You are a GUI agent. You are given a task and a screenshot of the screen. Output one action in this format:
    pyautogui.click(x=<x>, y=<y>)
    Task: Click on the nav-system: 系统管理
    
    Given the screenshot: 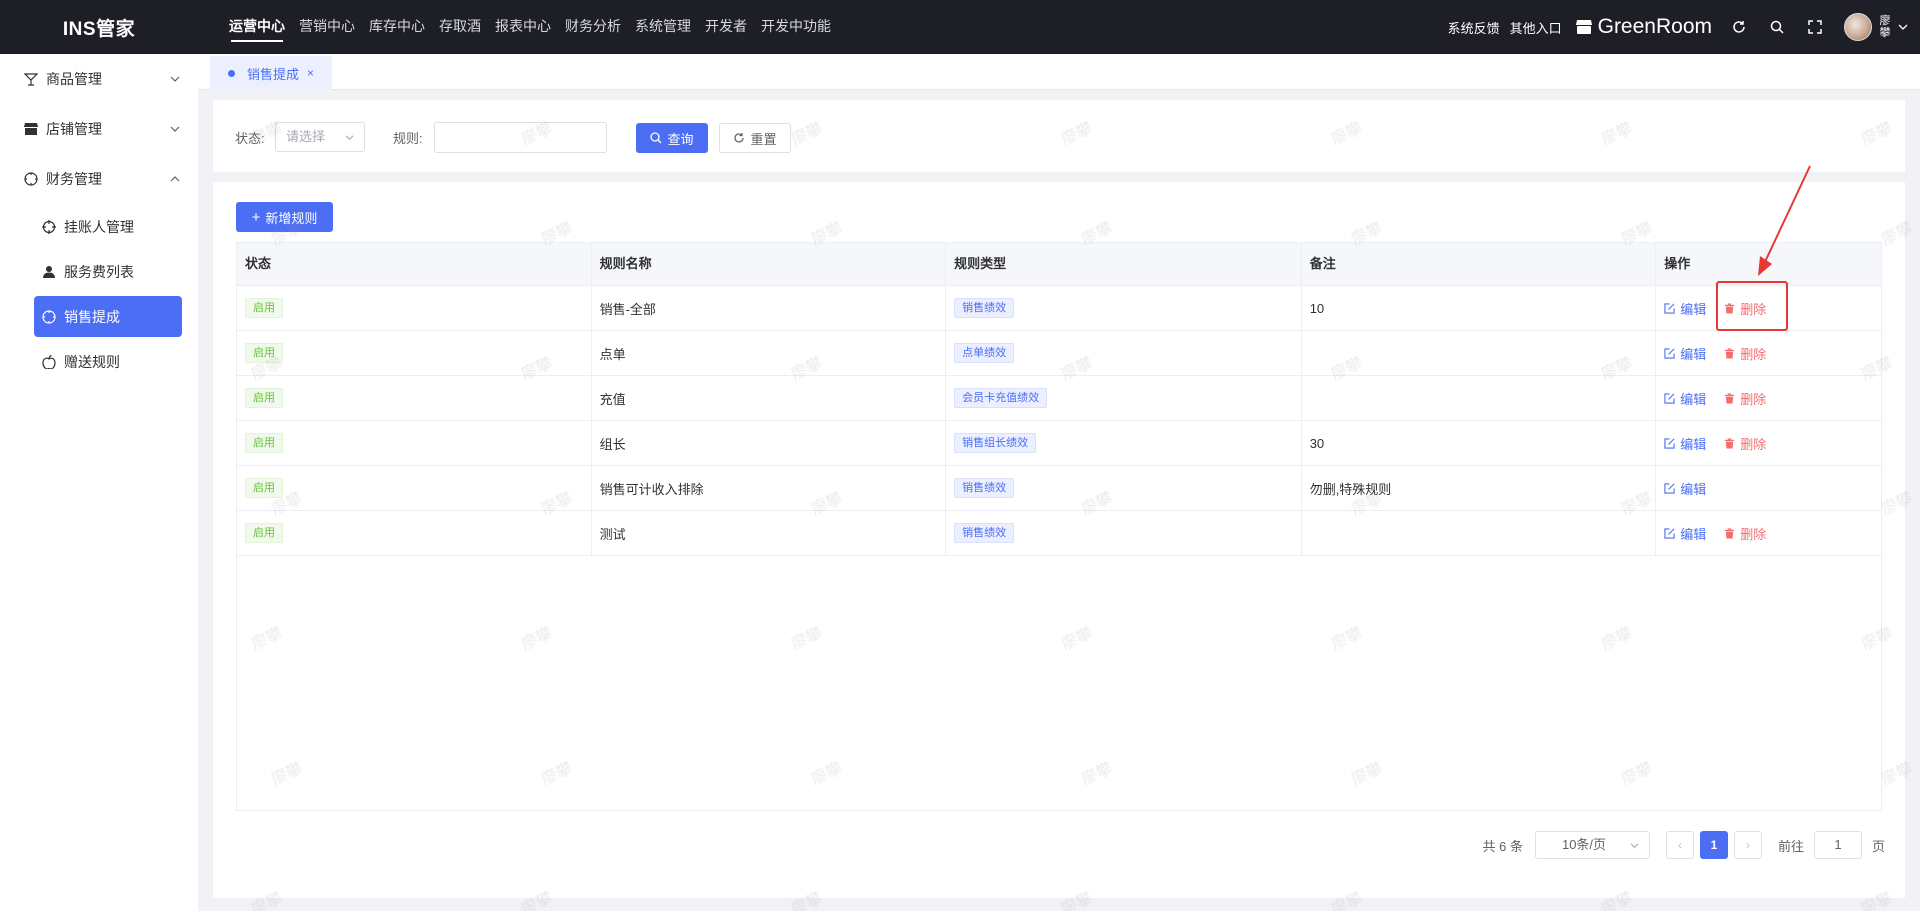 What is the action you would take?
    pyautogui.click(x=663, y=27)
    